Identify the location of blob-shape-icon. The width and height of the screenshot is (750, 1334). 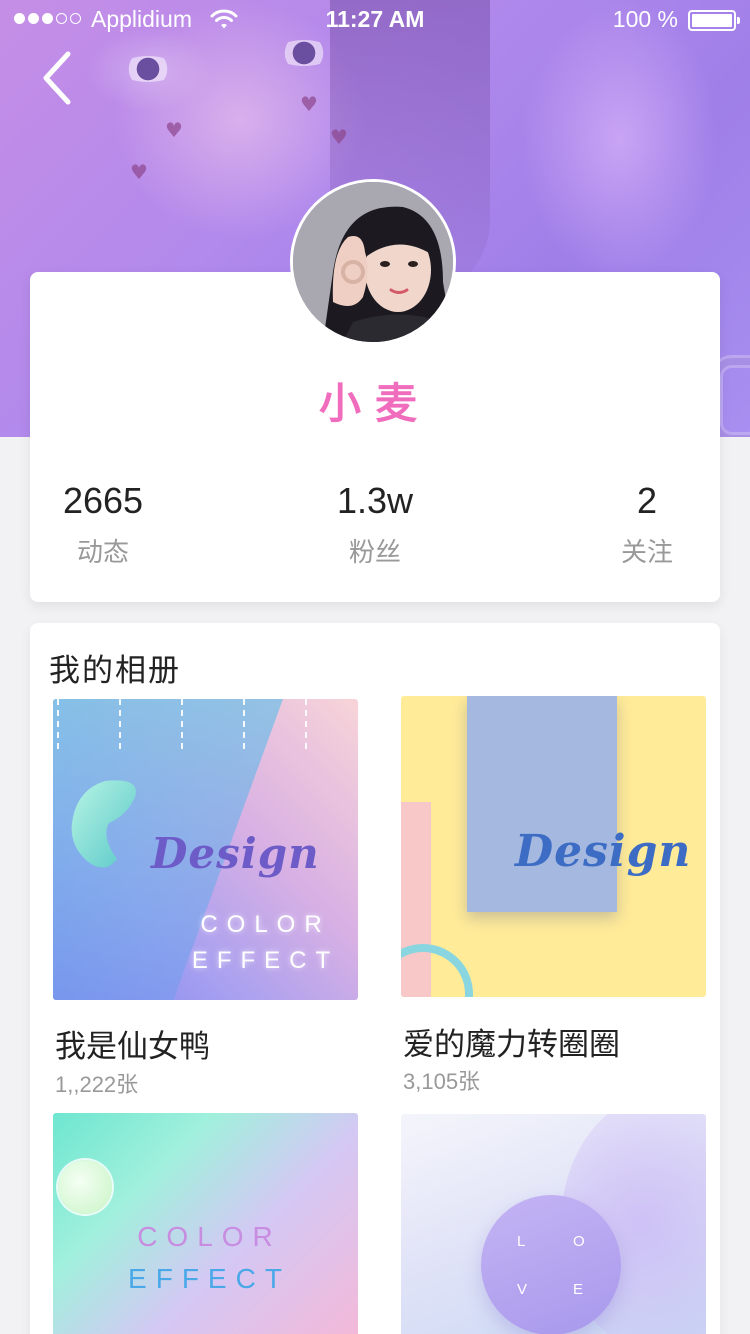
(103, 824).